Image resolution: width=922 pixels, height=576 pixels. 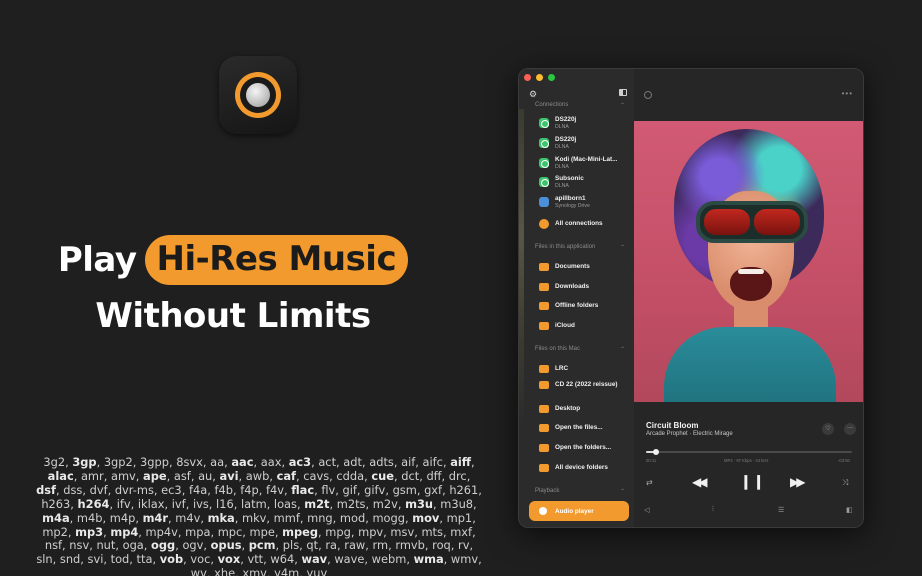 What do you see at coordinates (79, 545) in the screenshot?
I see `format-item: nsv` at bounding box center [79, 545].